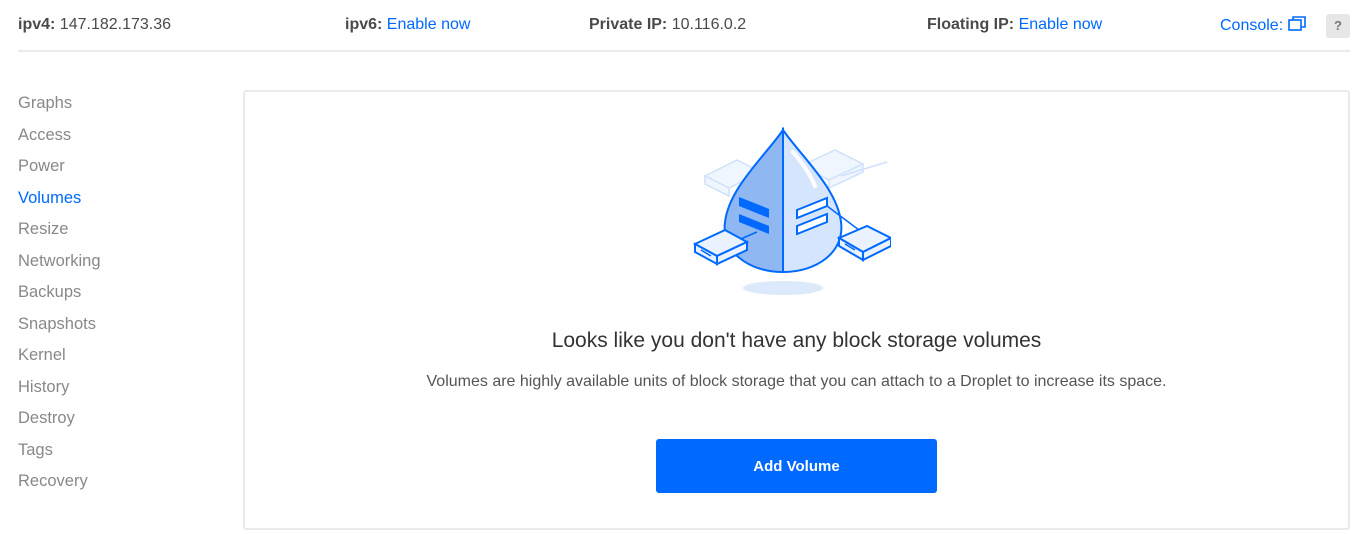 This screenshot has height=534, width=1359. Describe the element at coordinates (118, 172) in the screenshot. I see `sidebar-item-power: Power` at that location.